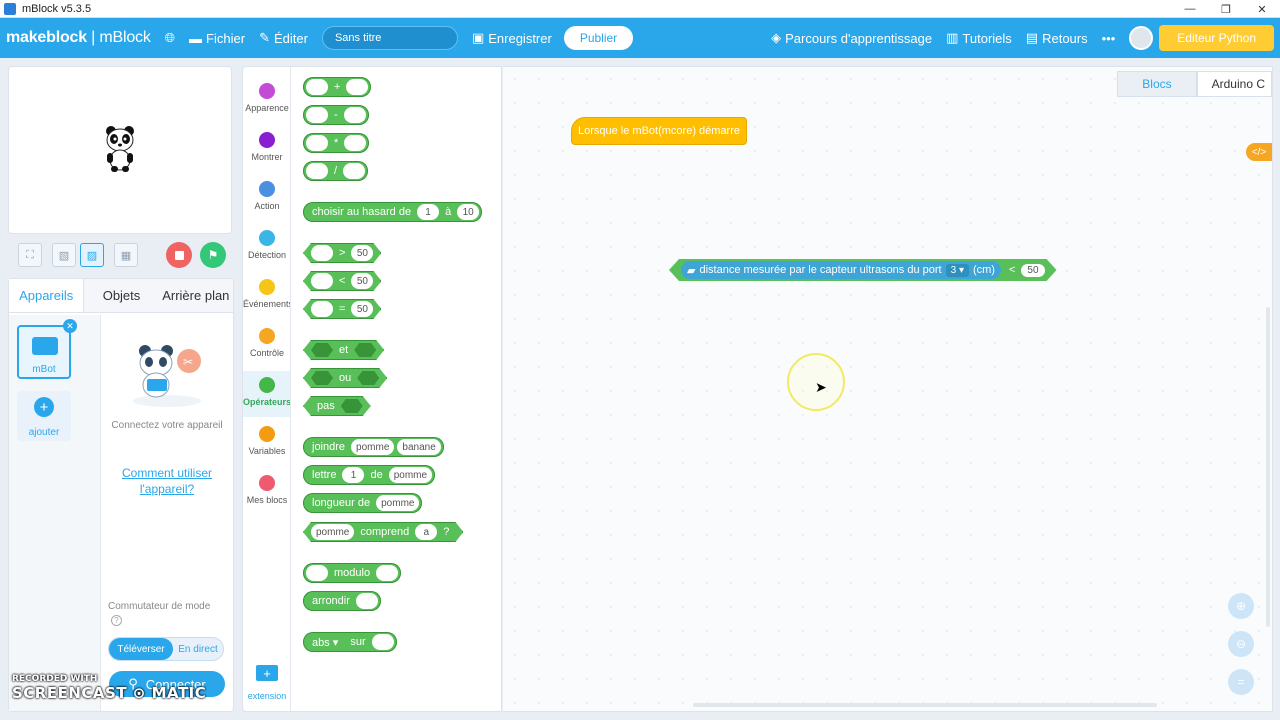  I want to click on or-block: ou, so click(345, 378).